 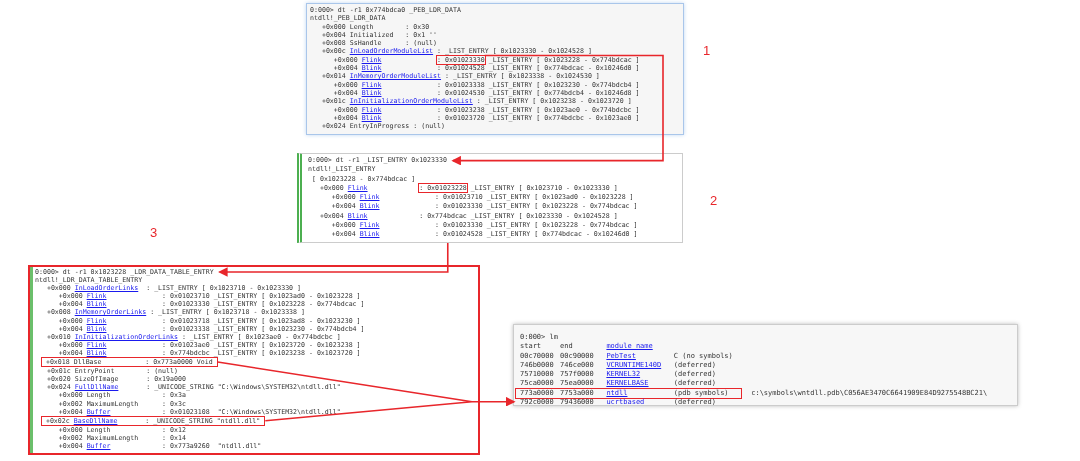 I want to click on step-number: 2, so click(x=714, y=200).